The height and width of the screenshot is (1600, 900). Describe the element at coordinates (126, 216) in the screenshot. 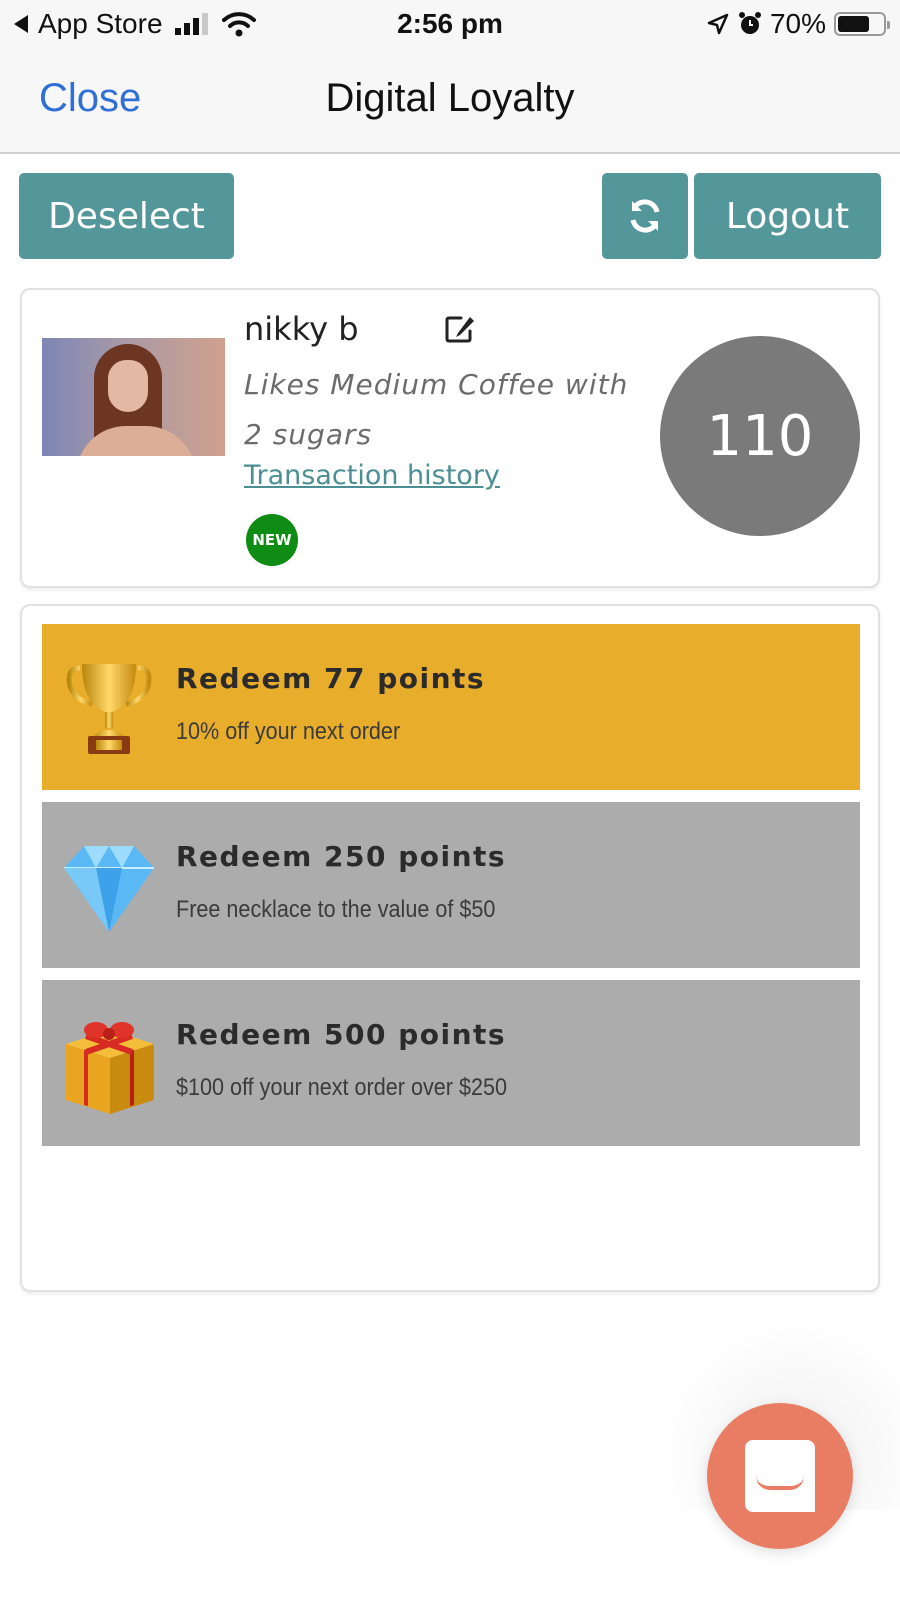

I see `deselect-button: Deselect` at that location.